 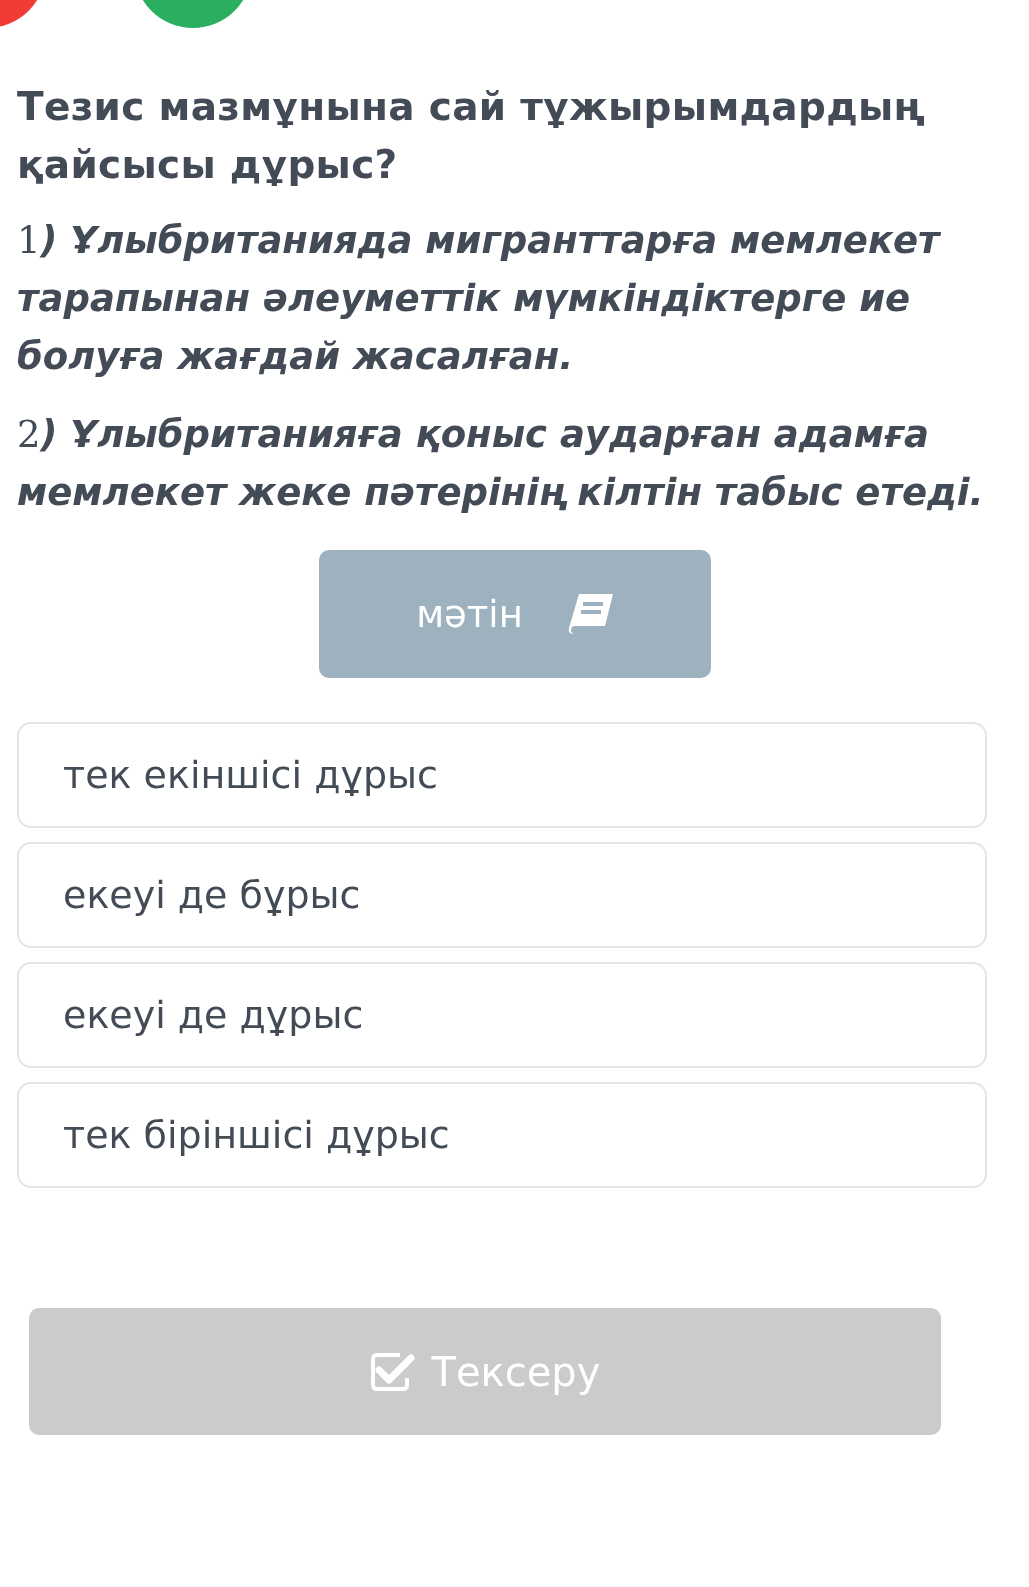 What do you see at coordinates (502, 1135) in the screenshot?
I see `answer-option: тек біріншісі дұрыс` at bounding box center [502, 1135].